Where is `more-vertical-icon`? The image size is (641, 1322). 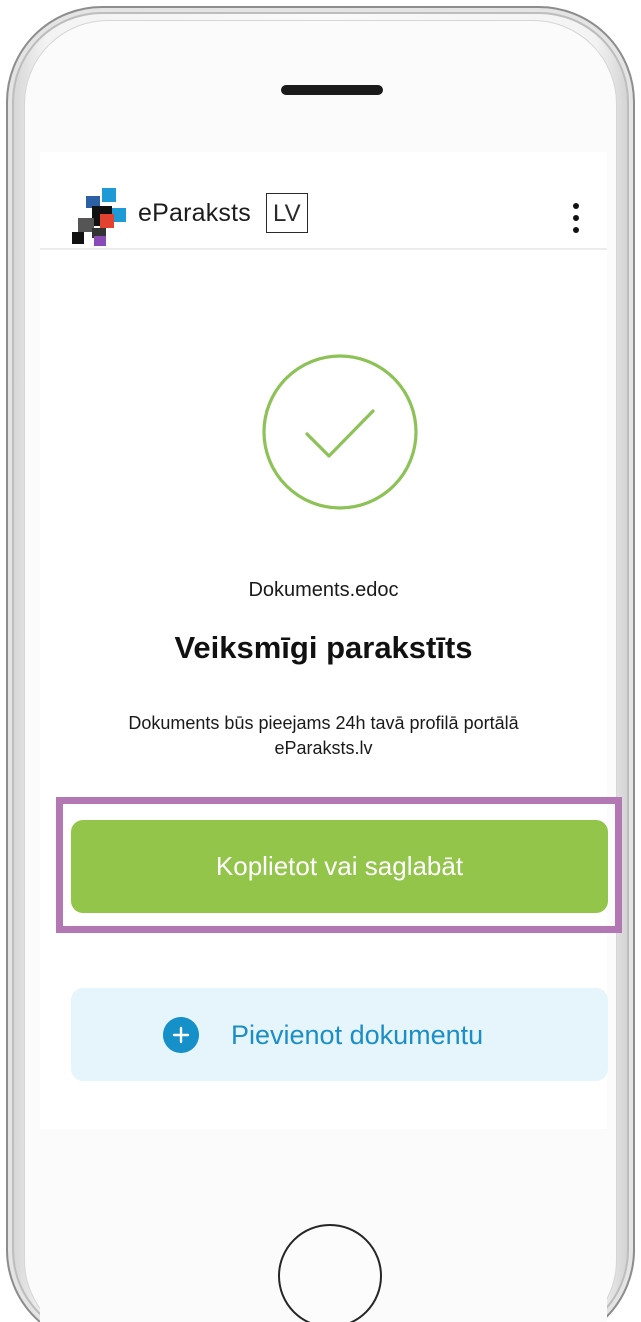 more-vertical-icon is located at coordinates (576, 218).